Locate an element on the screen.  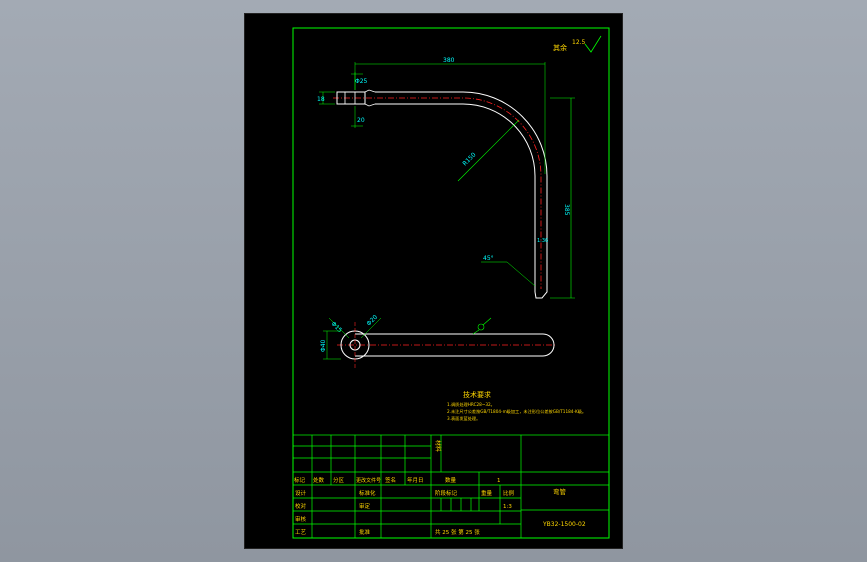
scale-label: 比例 is located at coordinates (509, 493).